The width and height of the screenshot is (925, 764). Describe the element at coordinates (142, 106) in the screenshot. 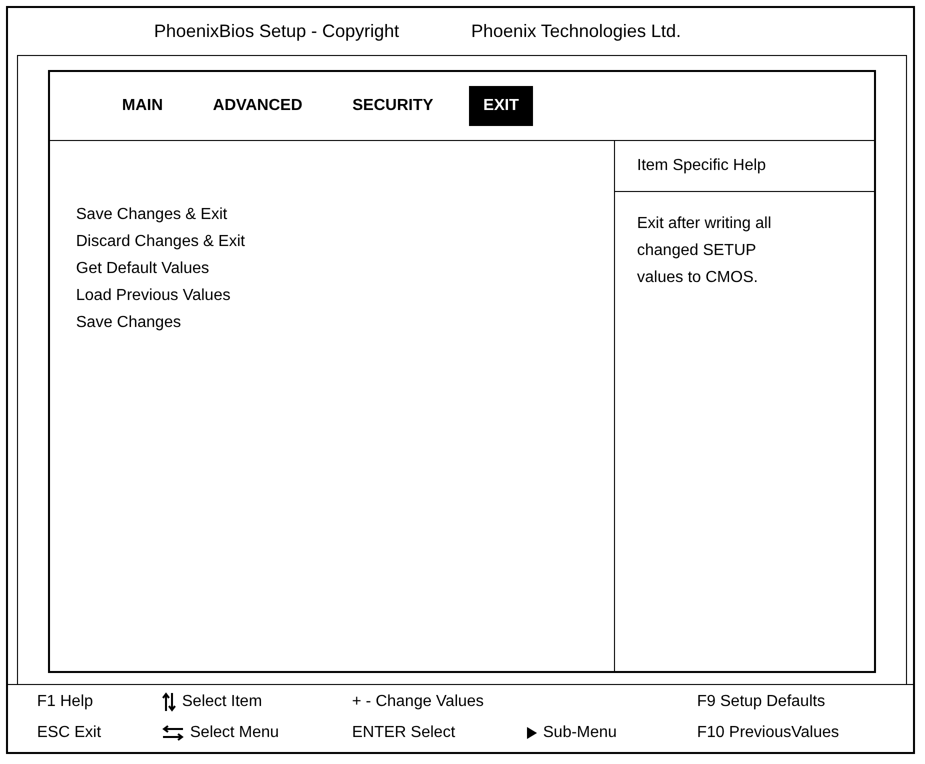

I see `menu-tab: MAIN` at that location.